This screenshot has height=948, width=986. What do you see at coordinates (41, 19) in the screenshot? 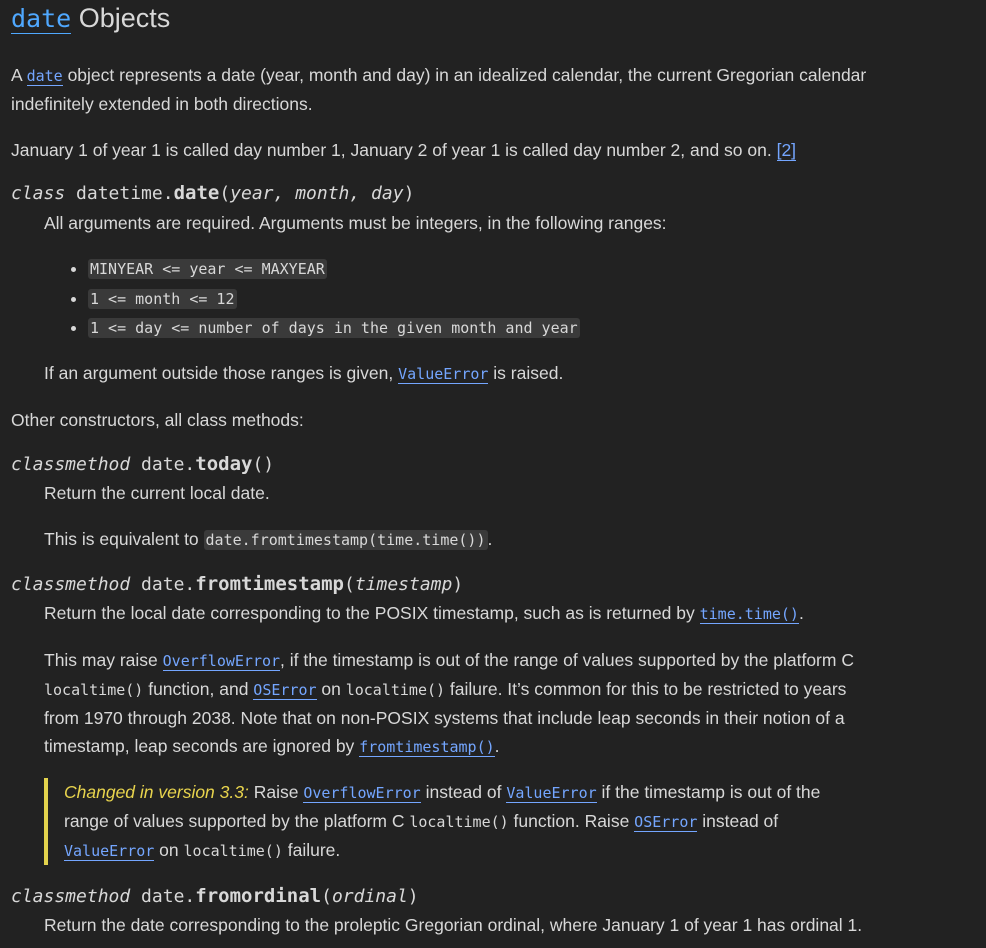
I see `heading-code: date` at bounding box center [41, 19].